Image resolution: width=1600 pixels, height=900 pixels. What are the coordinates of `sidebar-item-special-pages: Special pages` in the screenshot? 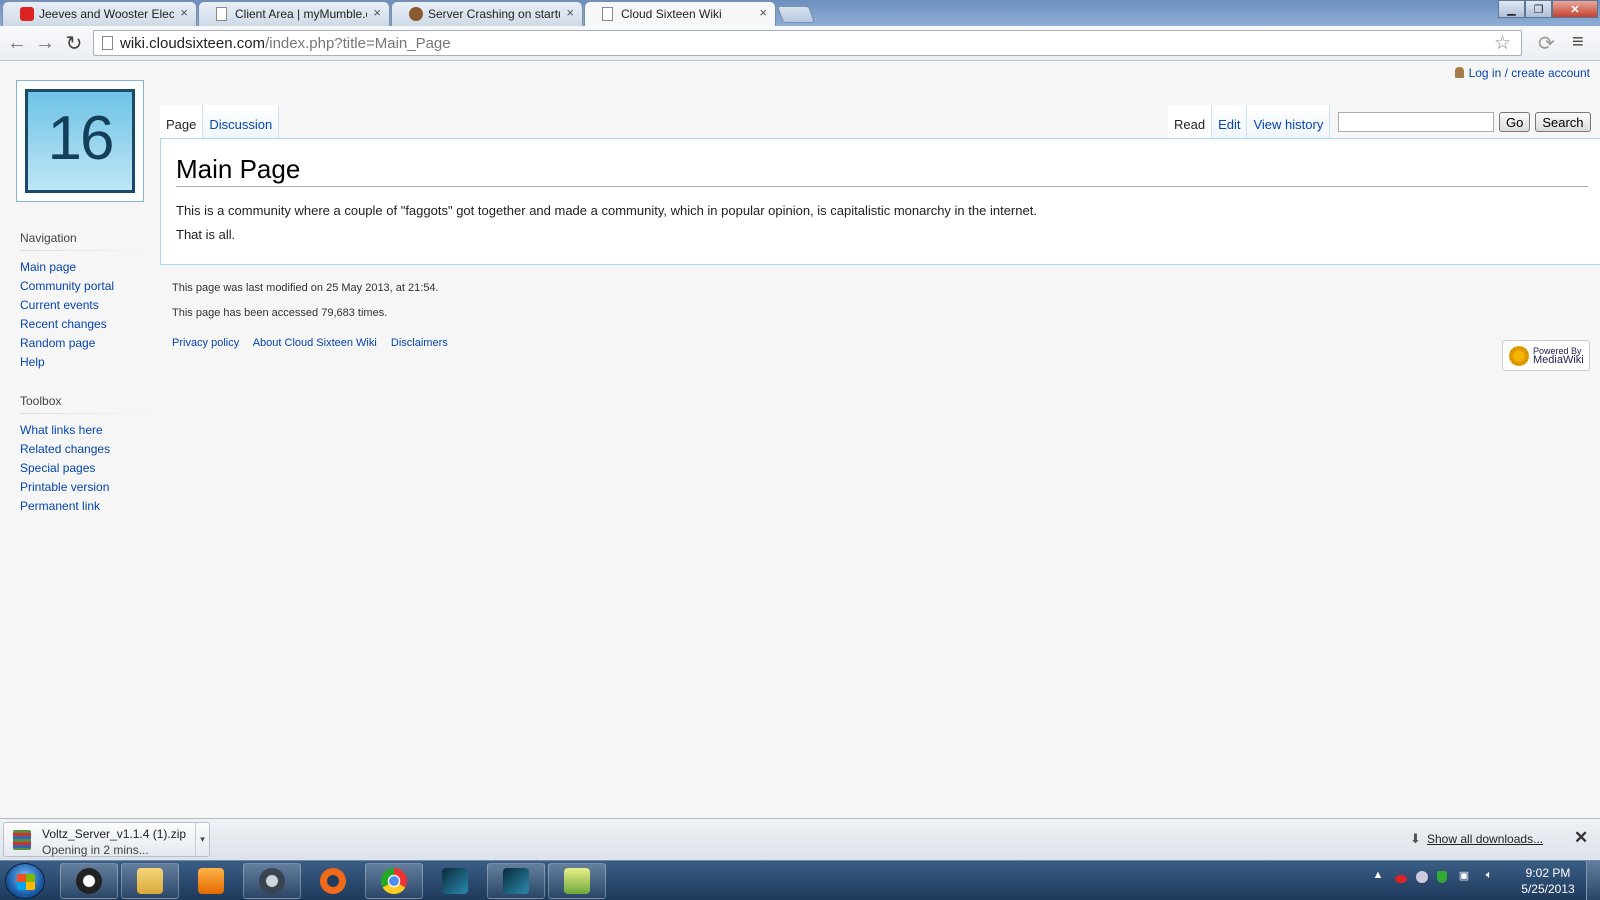 It's located at (87, 468).